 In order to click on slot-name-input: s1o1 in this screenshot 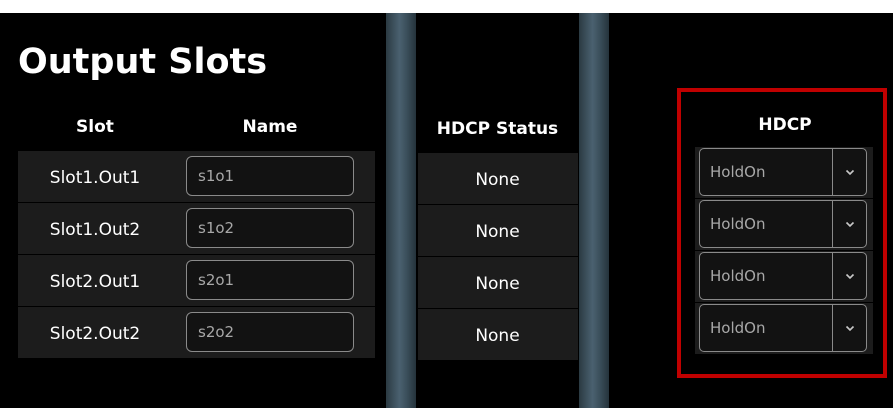, I will do `click(270, 176)`.